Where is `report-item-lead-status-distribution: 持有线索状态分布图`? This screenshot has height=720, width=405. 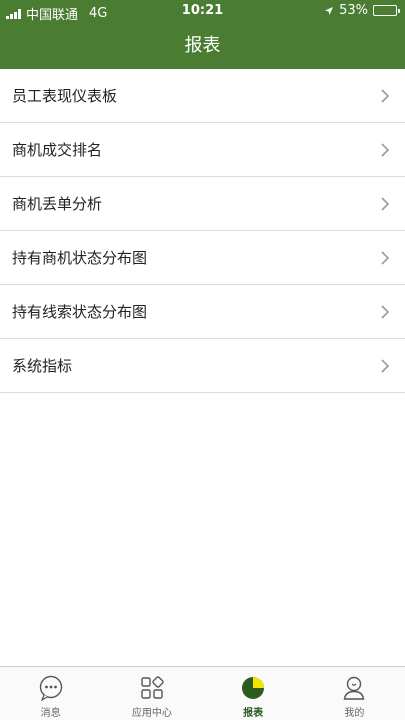 report-item-lead-status-distribution: 持有线索状态分布图 is located at coordinates (202, 312).